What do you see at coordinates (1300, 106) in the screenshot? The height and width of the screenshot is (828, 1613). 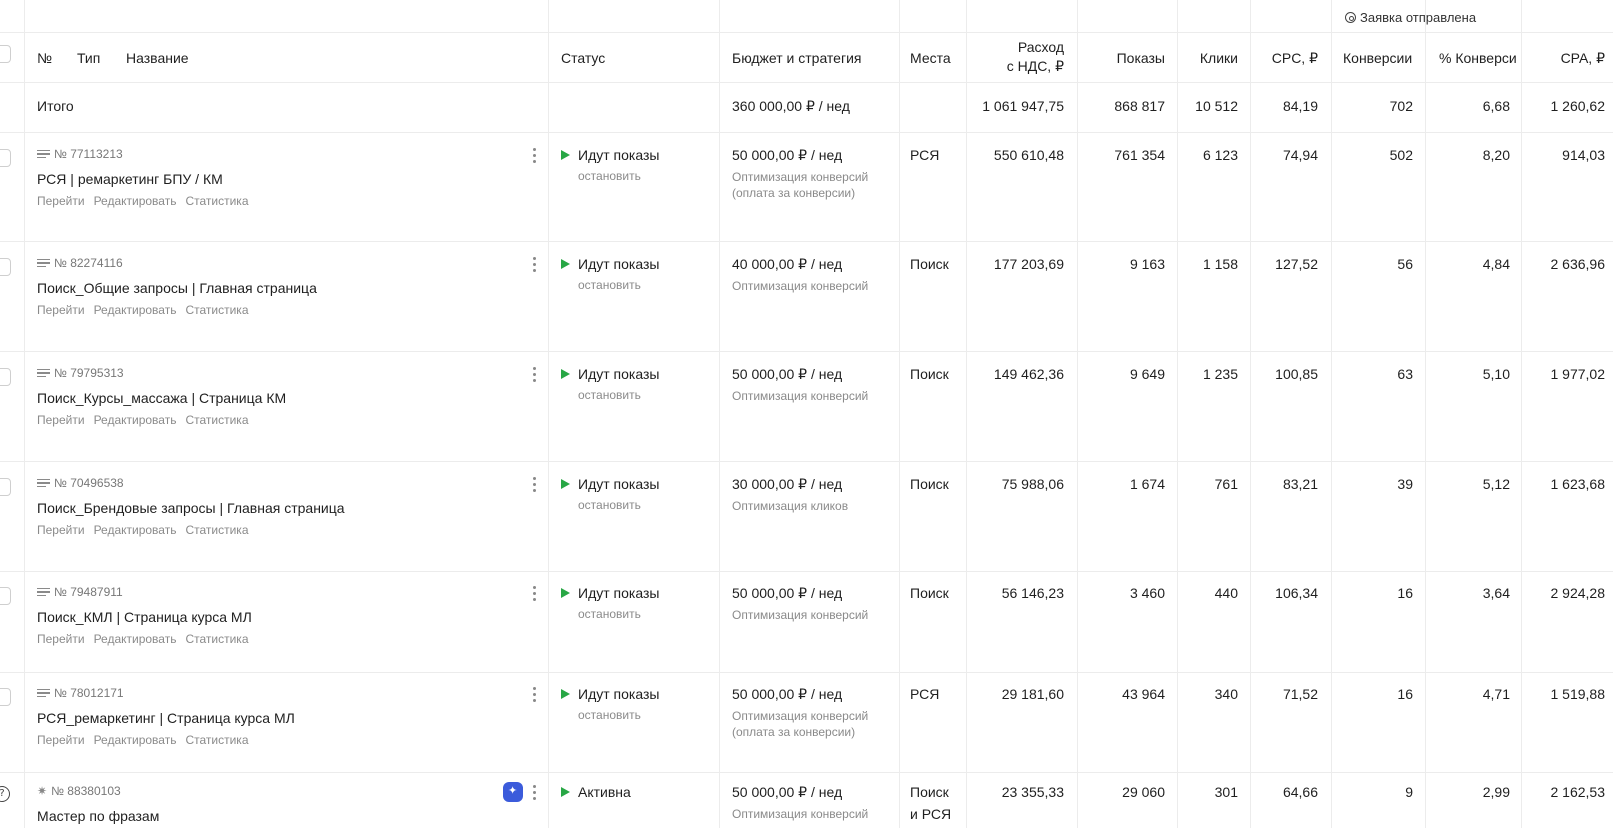 I see `total-cpc: 84,19` at bounding box center [1300, 106].